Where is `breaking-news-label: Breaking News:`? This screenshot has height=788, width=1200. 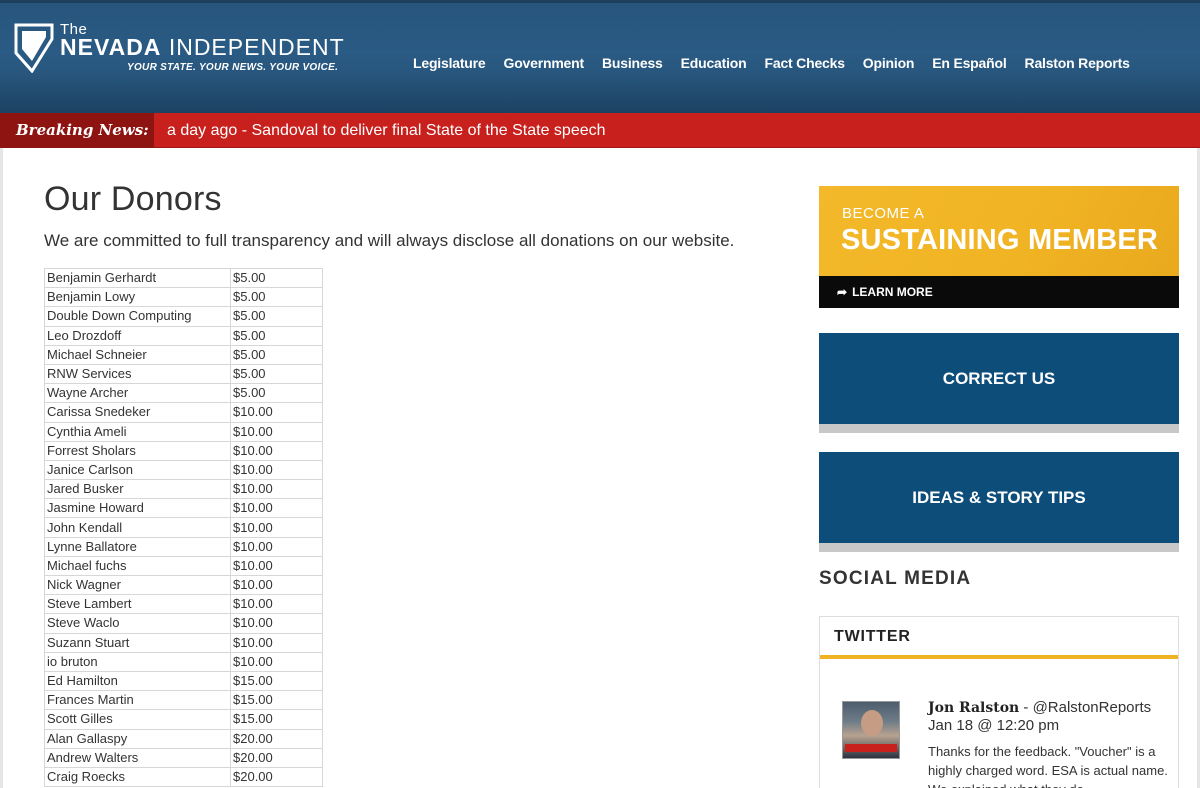
breaking-news-label: Breaking News: is located at coordinates (77, 130).